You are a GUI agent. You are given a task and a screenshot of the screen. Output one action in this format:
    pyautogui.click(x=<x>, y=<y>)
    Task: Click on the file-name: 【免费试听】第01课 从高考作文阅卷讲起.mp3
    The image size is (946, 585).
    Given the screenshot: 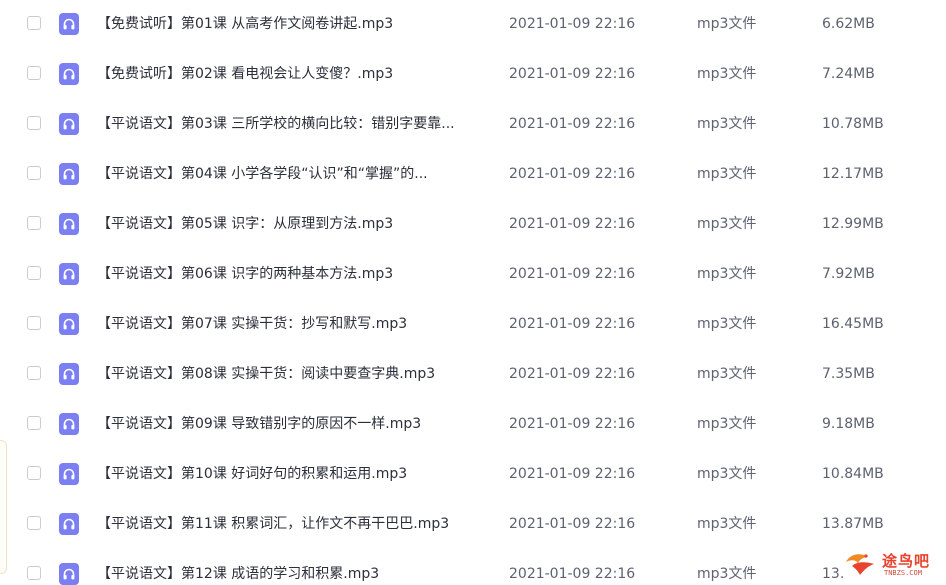 What is the action you would take?
    pyautogui.click(x=292, y=24)
    